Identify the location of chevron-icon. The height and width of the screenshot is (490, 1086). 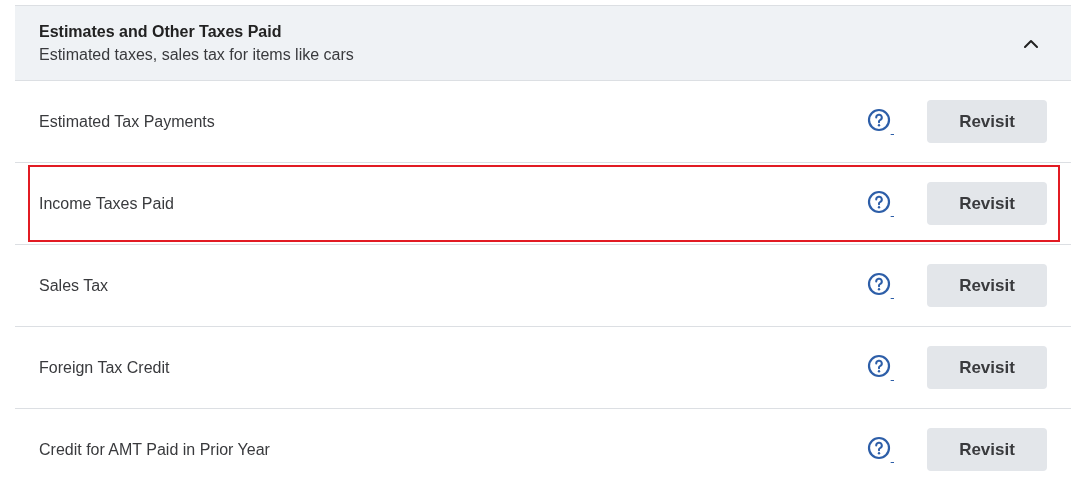
(1031, 43).